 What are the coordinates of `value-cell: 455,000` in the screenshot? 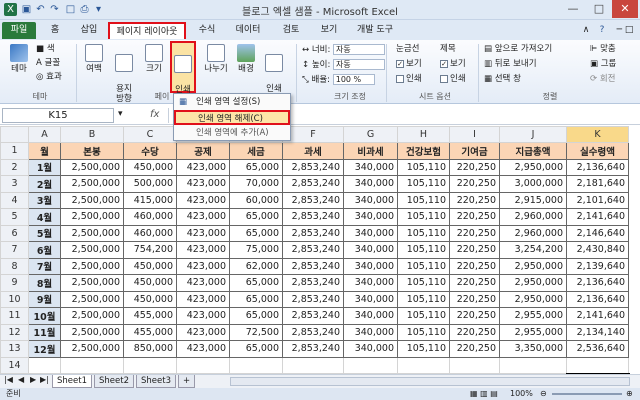 It's located at (150, 316).